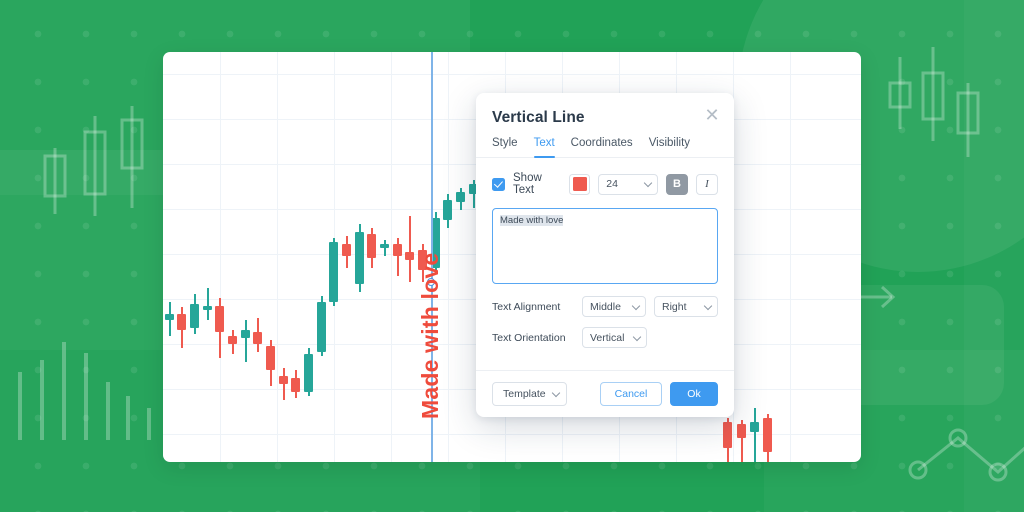 The image size is (1024, 512). I want to click on show-text-row: Show Text 24 B I, so click(605, 184).